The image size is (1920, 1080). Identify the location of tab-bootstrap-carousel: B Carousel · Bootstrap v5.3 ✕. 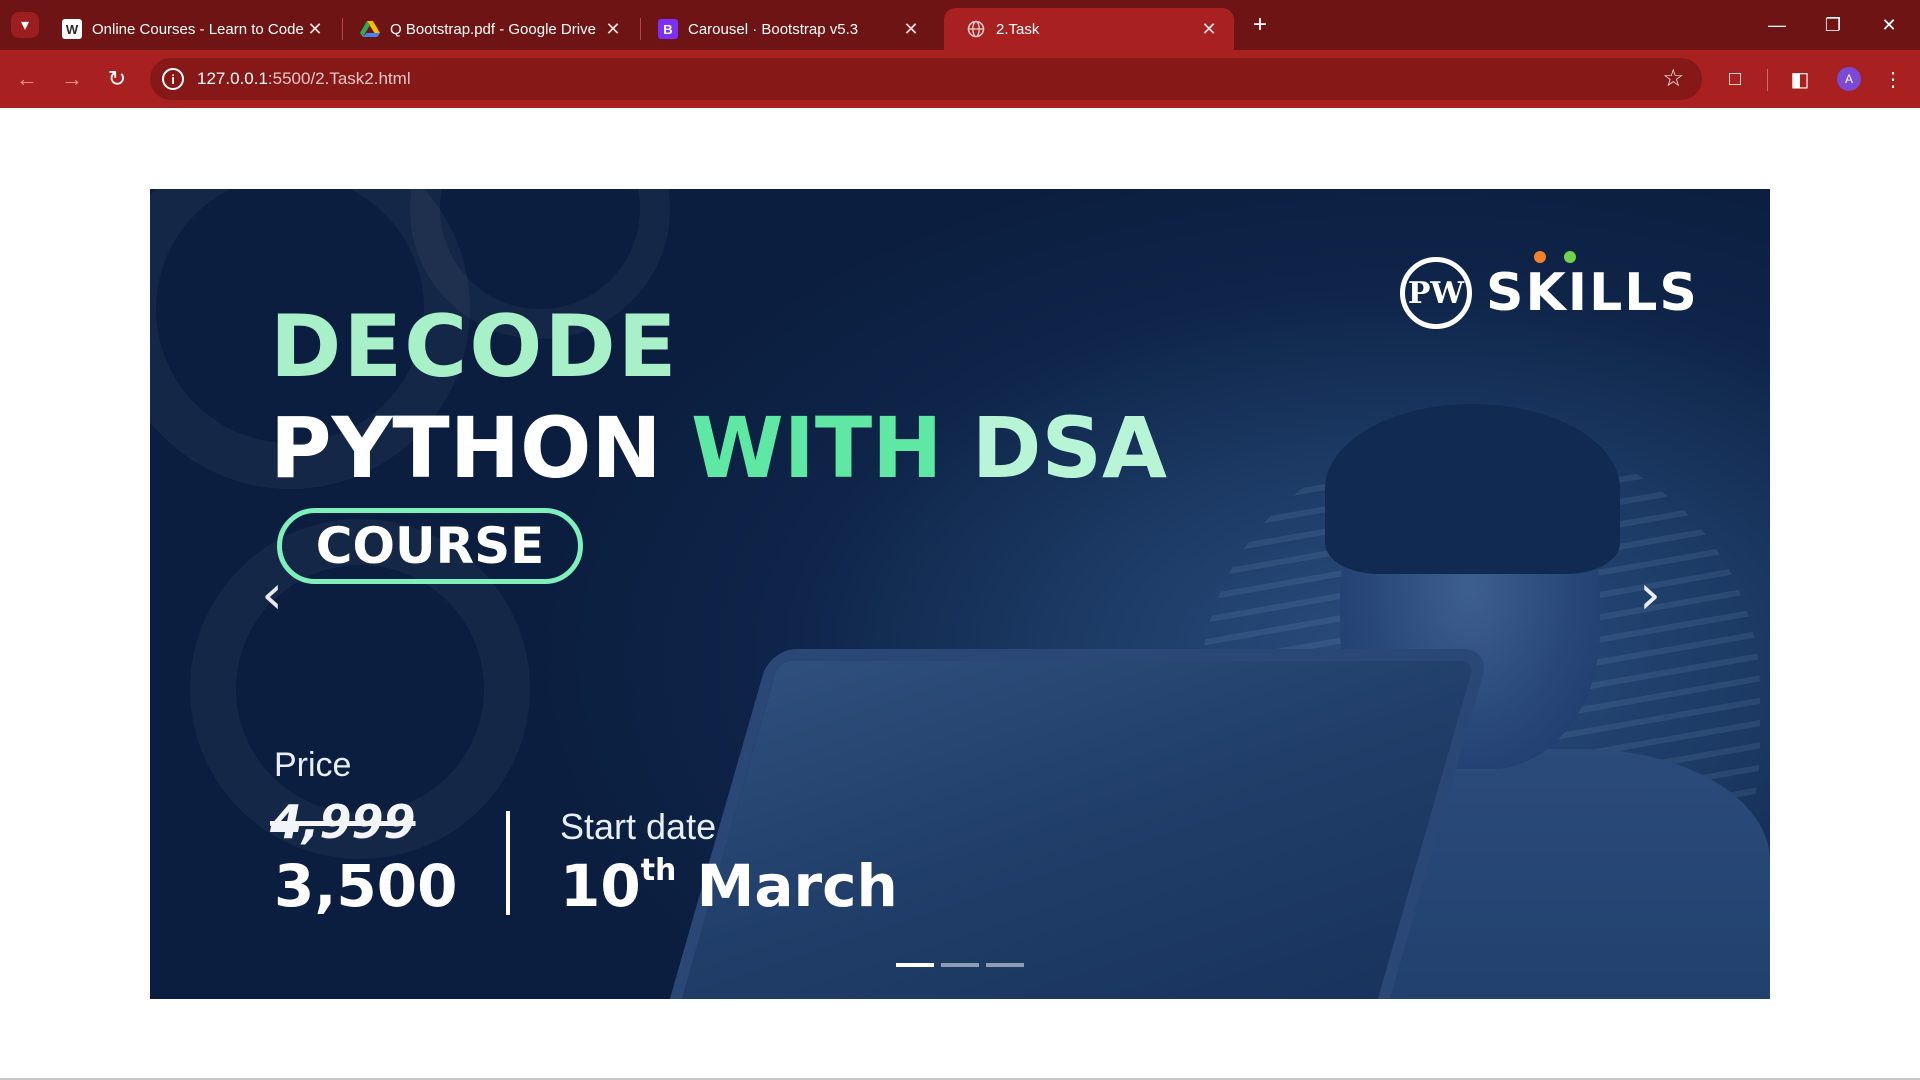
(786, 29).